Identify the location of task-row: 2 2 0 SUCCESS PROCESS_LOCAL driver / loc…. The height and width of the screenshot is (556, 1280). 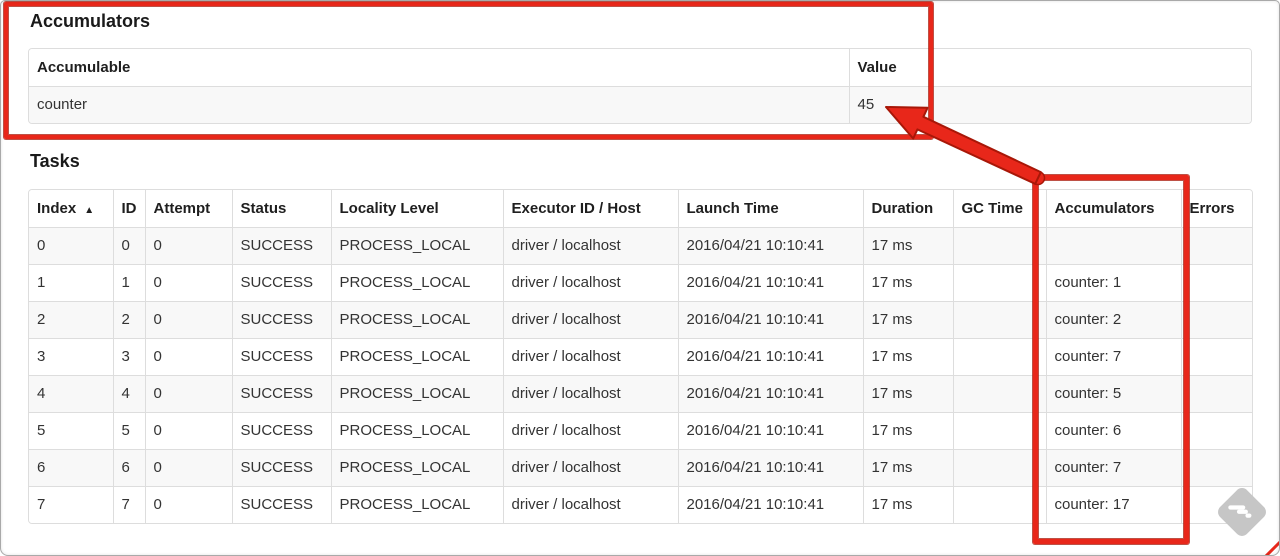
(640, 320).